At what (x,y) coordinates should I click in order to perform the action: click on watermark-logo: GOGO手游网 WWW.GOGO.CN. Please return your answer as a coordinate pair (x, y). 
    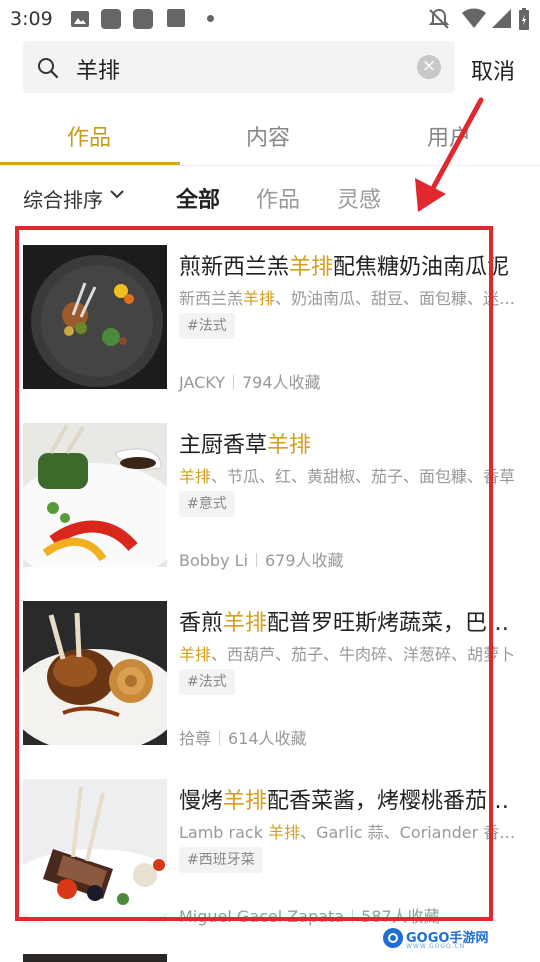
    Looking at the image, I should click on (437, 939).